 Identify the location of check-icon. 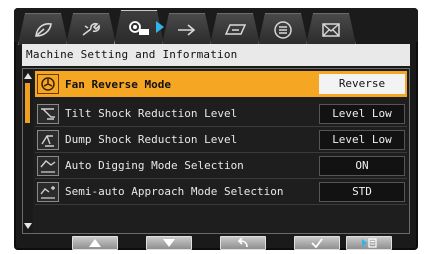
(317, 243).